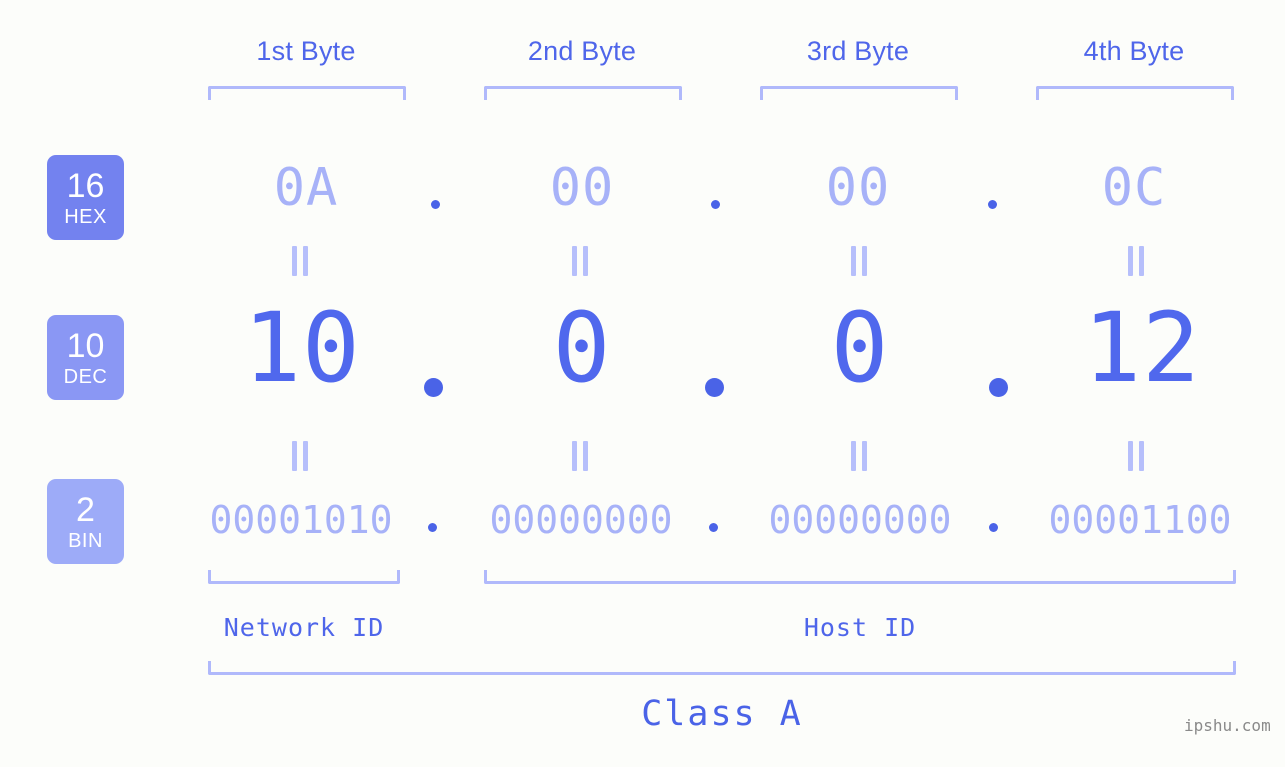  I want to click on row-badge-hex: 16 HEX, so click(85, 197).